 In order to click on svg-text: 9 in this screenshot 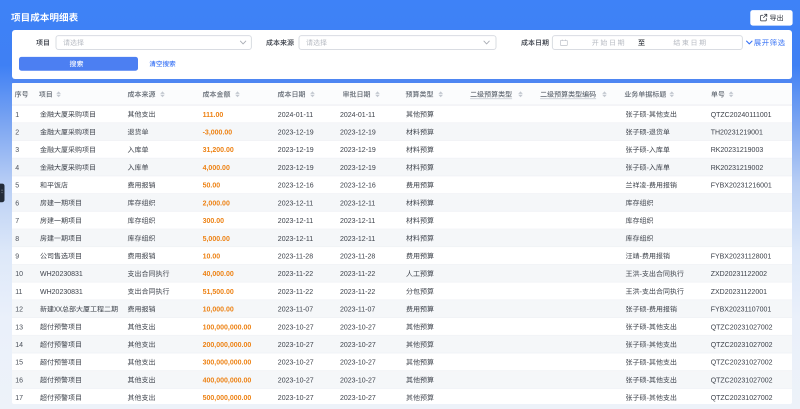, I will do `click(17, 256)`.